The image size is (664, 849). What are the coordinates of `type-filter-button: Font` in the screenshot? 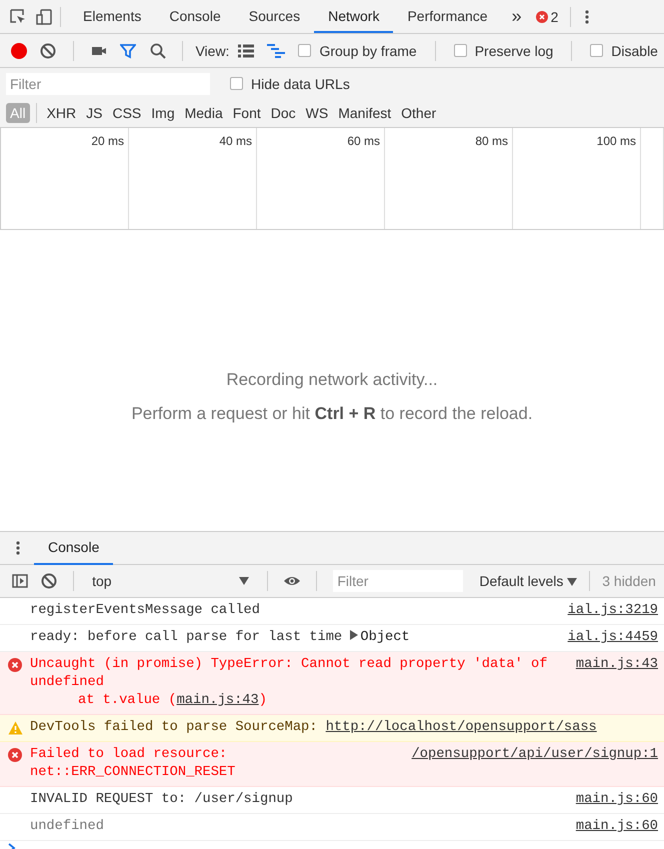 It's located at (246, 113).